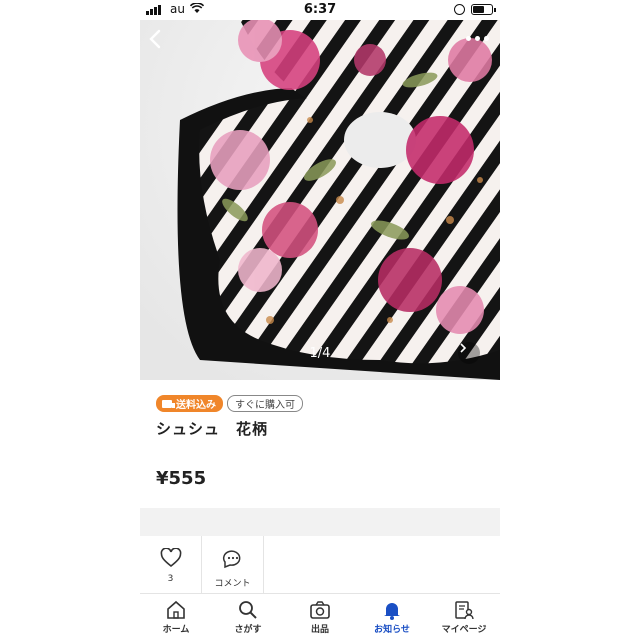 The image size is (640, 640). I want to click on product-price: ¥555, so click(181, 478).